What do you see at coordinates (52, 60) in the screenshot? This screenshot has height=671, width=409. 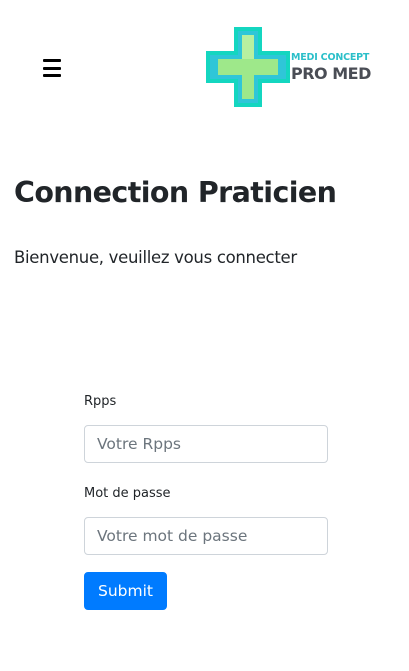 I see `hamburger-menu-icon` at bounding box center [52, 60].